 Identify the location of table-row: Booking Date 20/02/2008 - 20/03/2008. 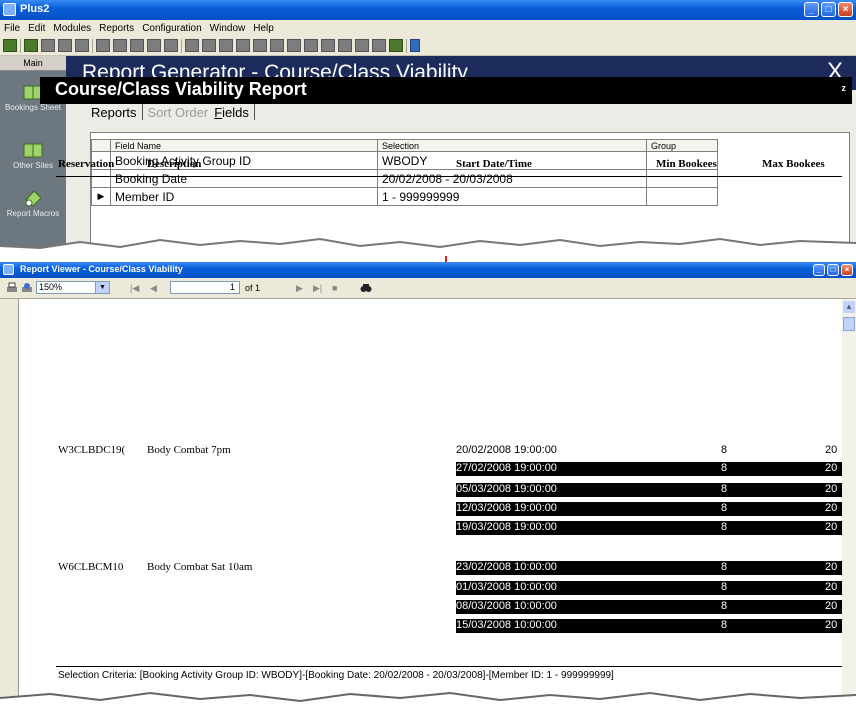
(404, 178).